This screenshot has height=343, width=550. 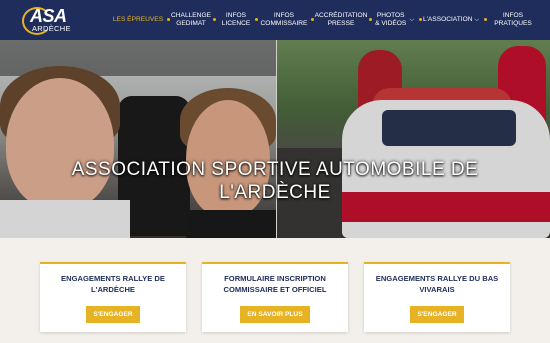 I want to click on nav-item-presse: ACCRÉDITATION PRESSE, so click(x=341, y=20).